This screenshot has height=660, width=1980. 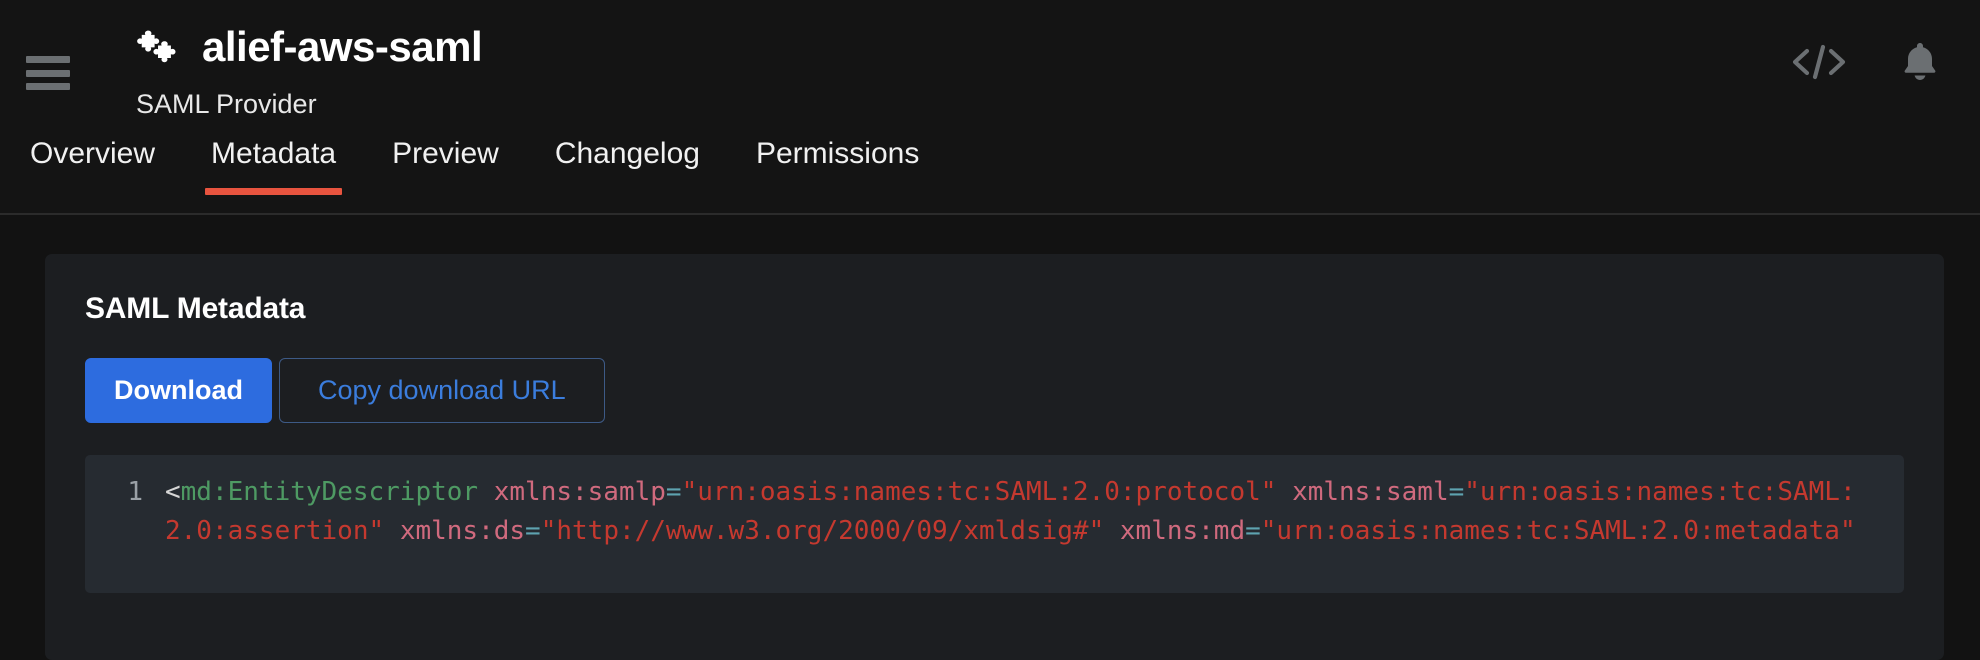 What do you see at coordinates (1182, 531) in the screenshot?
I see `code-token-attr: xmlns:md` at bounding box center [1182, 531].